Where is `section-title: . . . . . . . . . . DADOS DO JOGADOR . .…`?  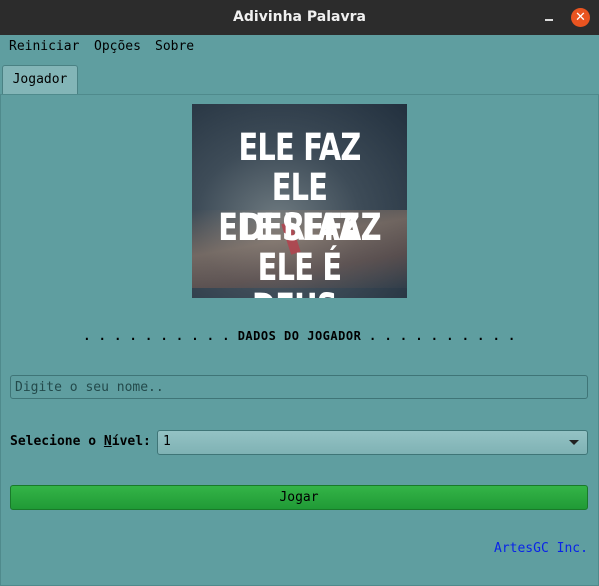
section-title: . . . . . . . . . . DADOS DO JOGADOR . .… is located at coordinates (299, 336).